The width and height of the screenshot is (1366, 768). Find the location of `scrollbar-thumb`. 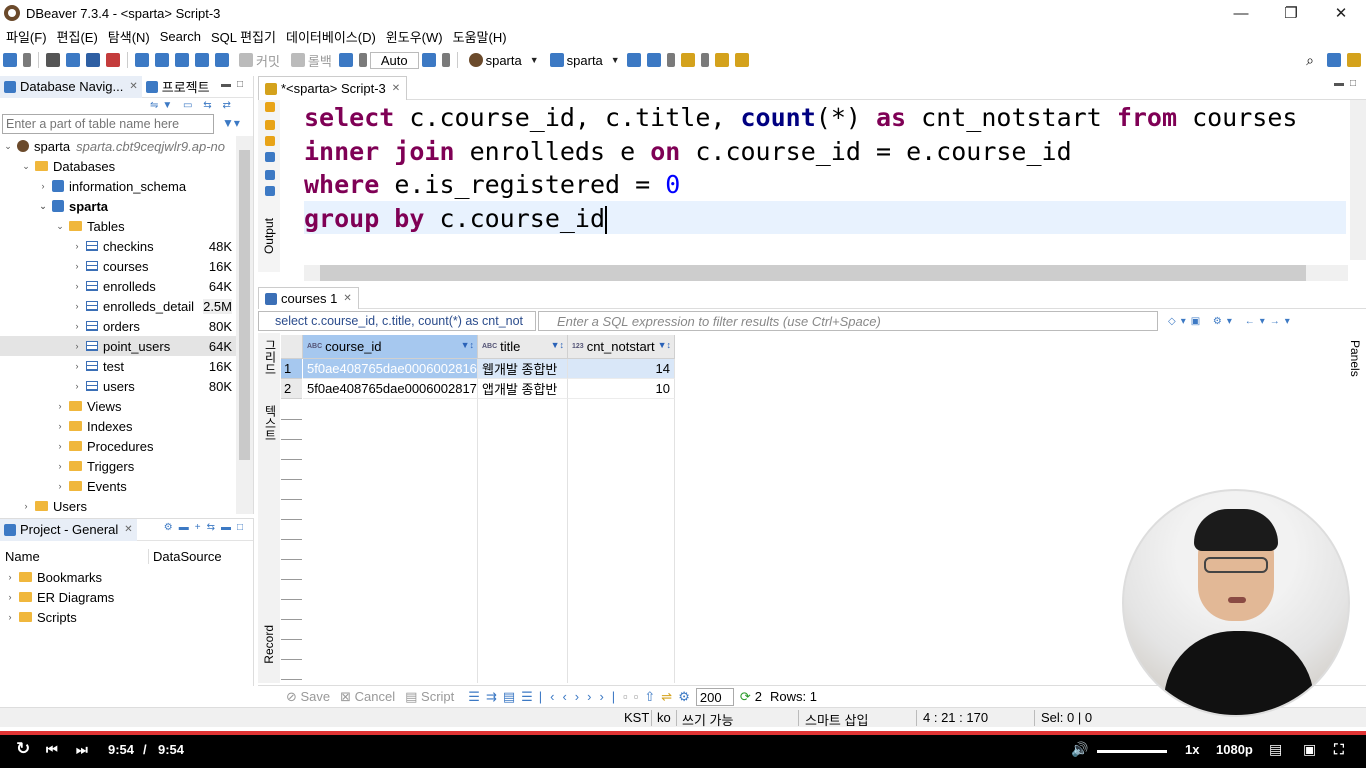

scrollbar-thumb is located at coordinates (813, 273).